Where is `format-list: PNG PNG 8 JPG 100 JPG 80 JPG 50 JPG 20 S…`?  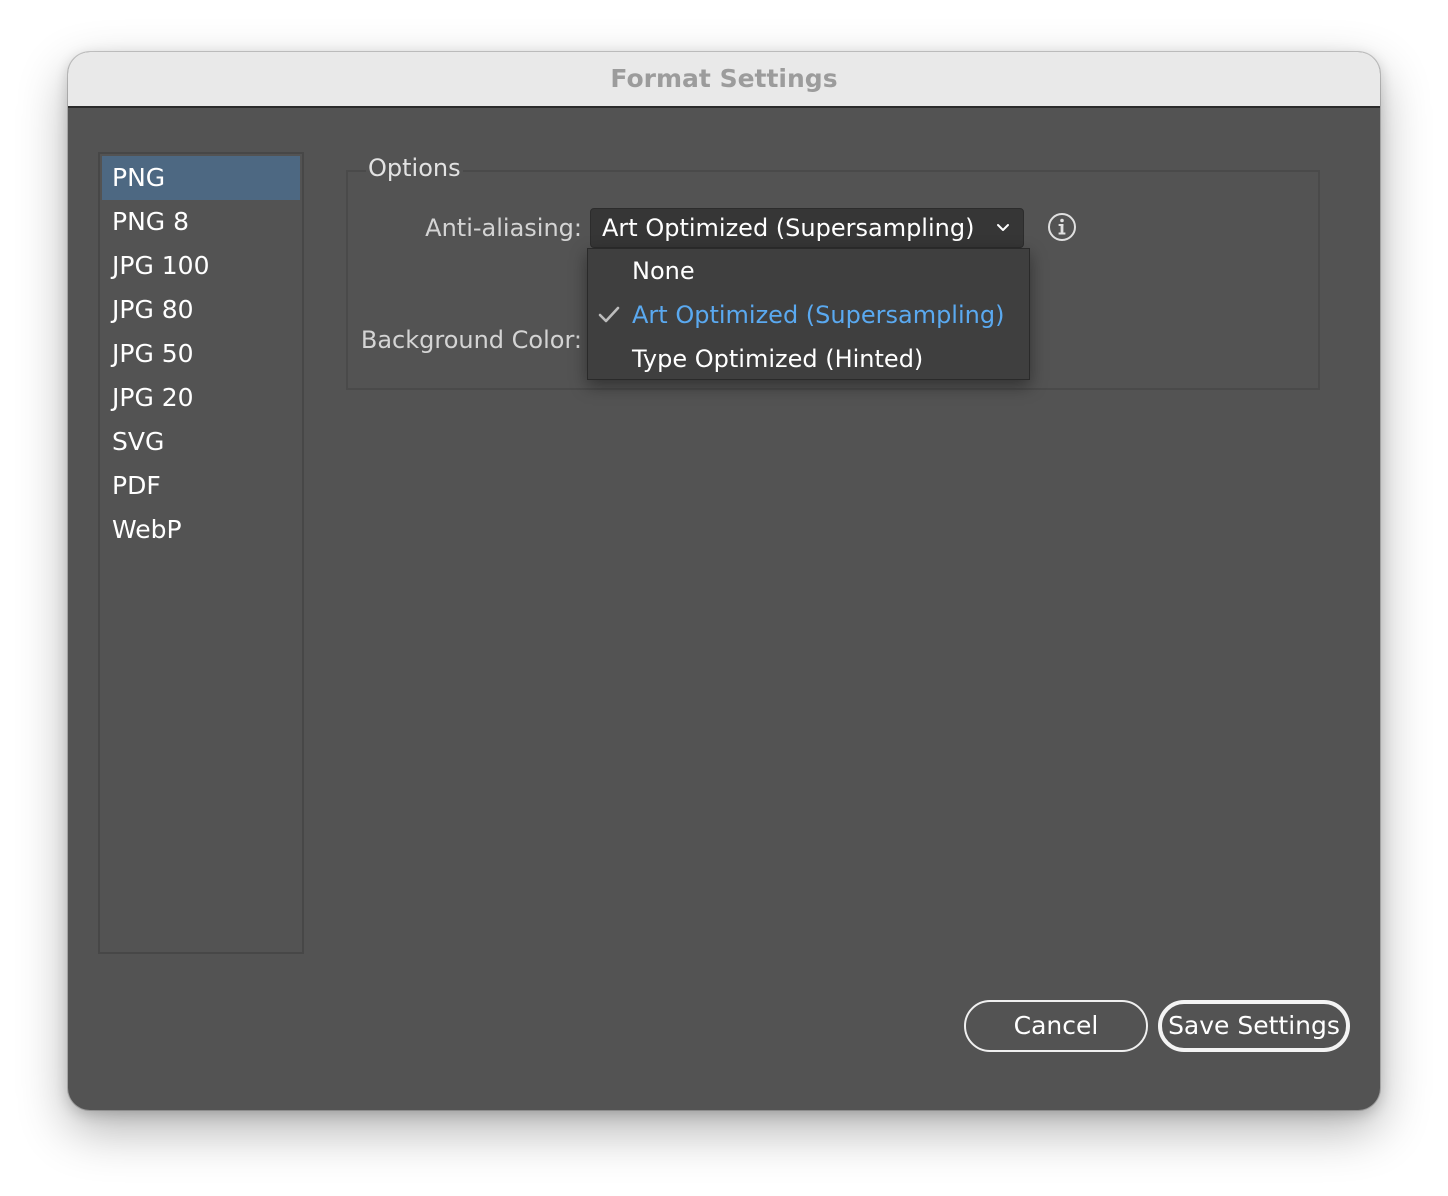
format-list: PNG PNG 8 JPG 100 JPG 80 JPG 50 JPG 20 S… is located at coordinates (201, 553).